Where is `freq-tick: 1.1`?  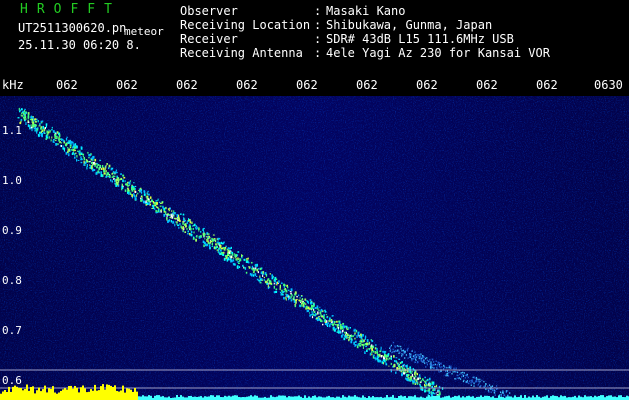
freq-tick: 1.1 is located at coordinates (12, 130).